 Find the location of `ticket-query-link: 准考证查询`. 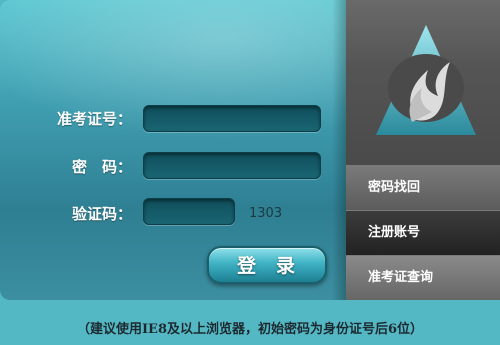

ticket-query-link: 准考证查询 is located at coordinates (423, 277).